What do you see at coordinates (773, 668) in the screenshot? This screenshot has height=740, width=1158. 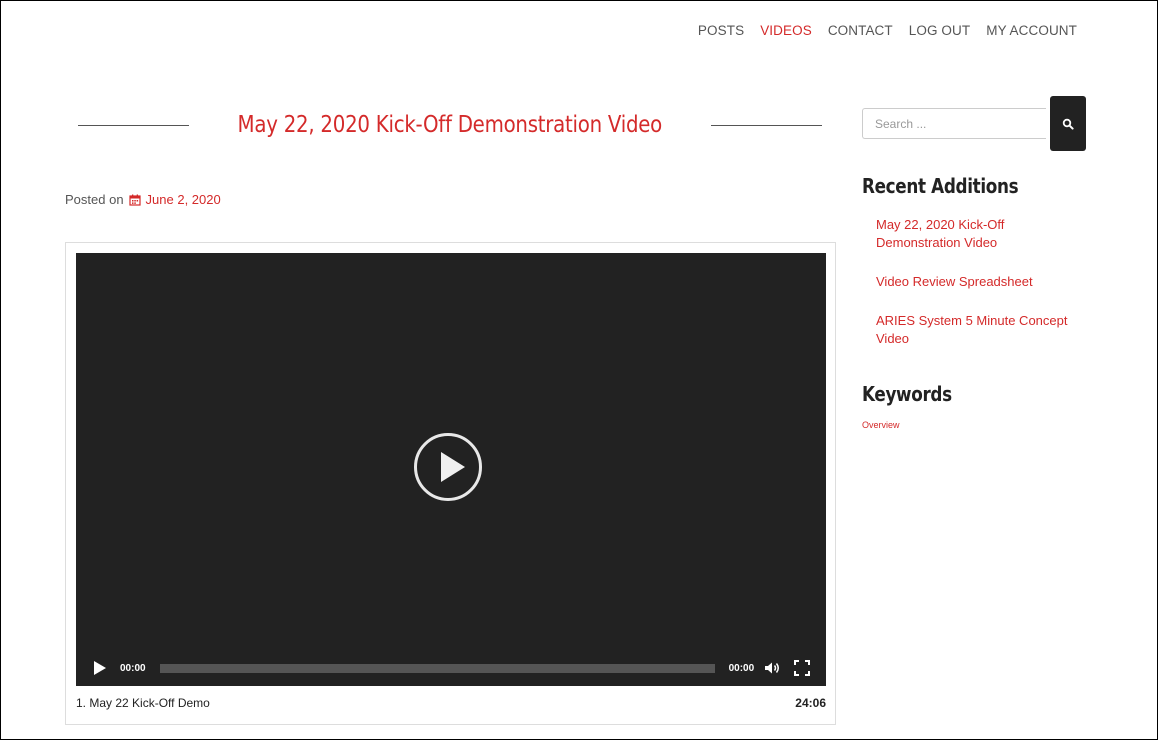 I see `volume-icon` at bounding box center [773, 668].